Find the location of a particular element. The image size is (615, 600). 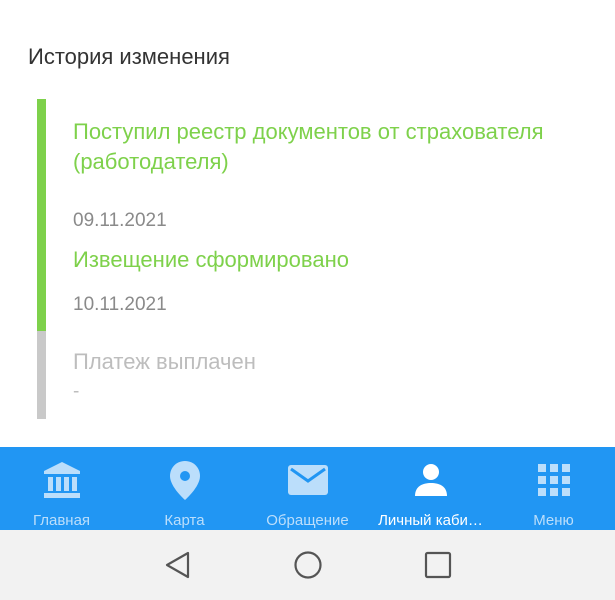

nav-item-appeal: Обращение is located at coordinates (307, 488).